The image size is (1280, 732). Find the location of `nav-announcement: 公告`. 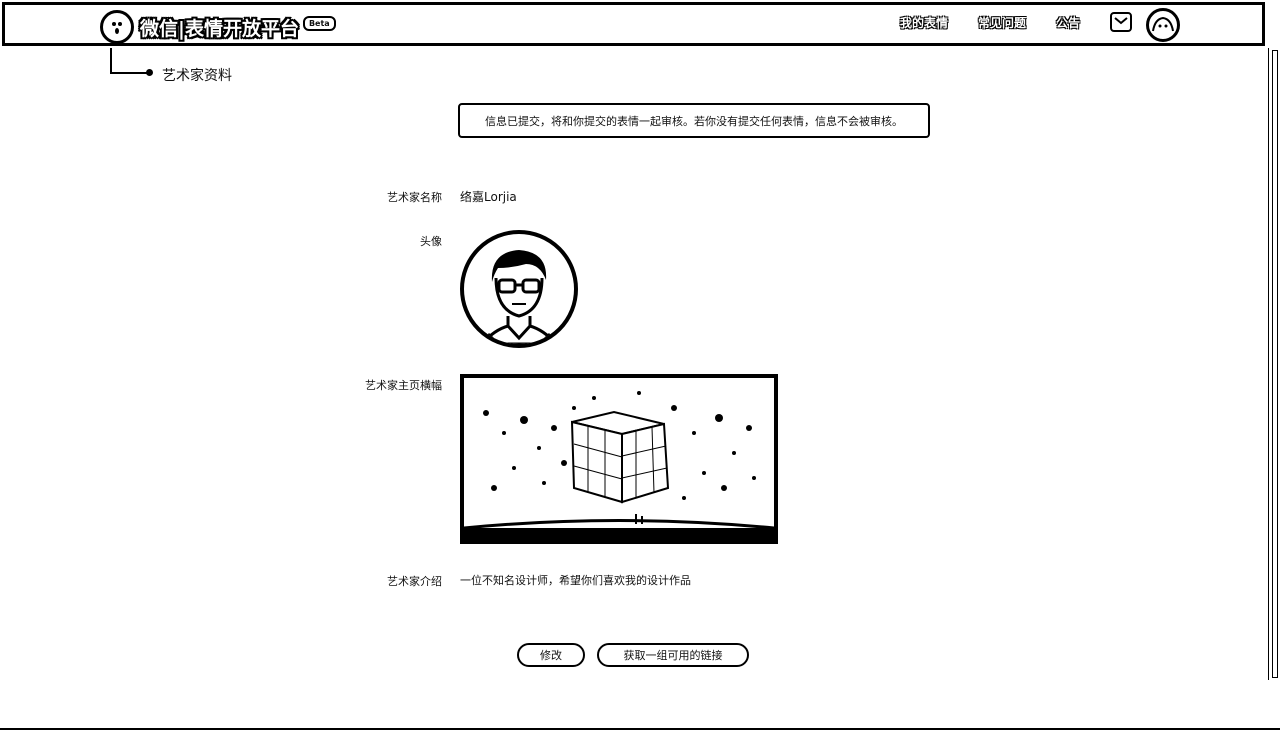

nav-announcement: 公告 is located at coordinates (1068, 22).